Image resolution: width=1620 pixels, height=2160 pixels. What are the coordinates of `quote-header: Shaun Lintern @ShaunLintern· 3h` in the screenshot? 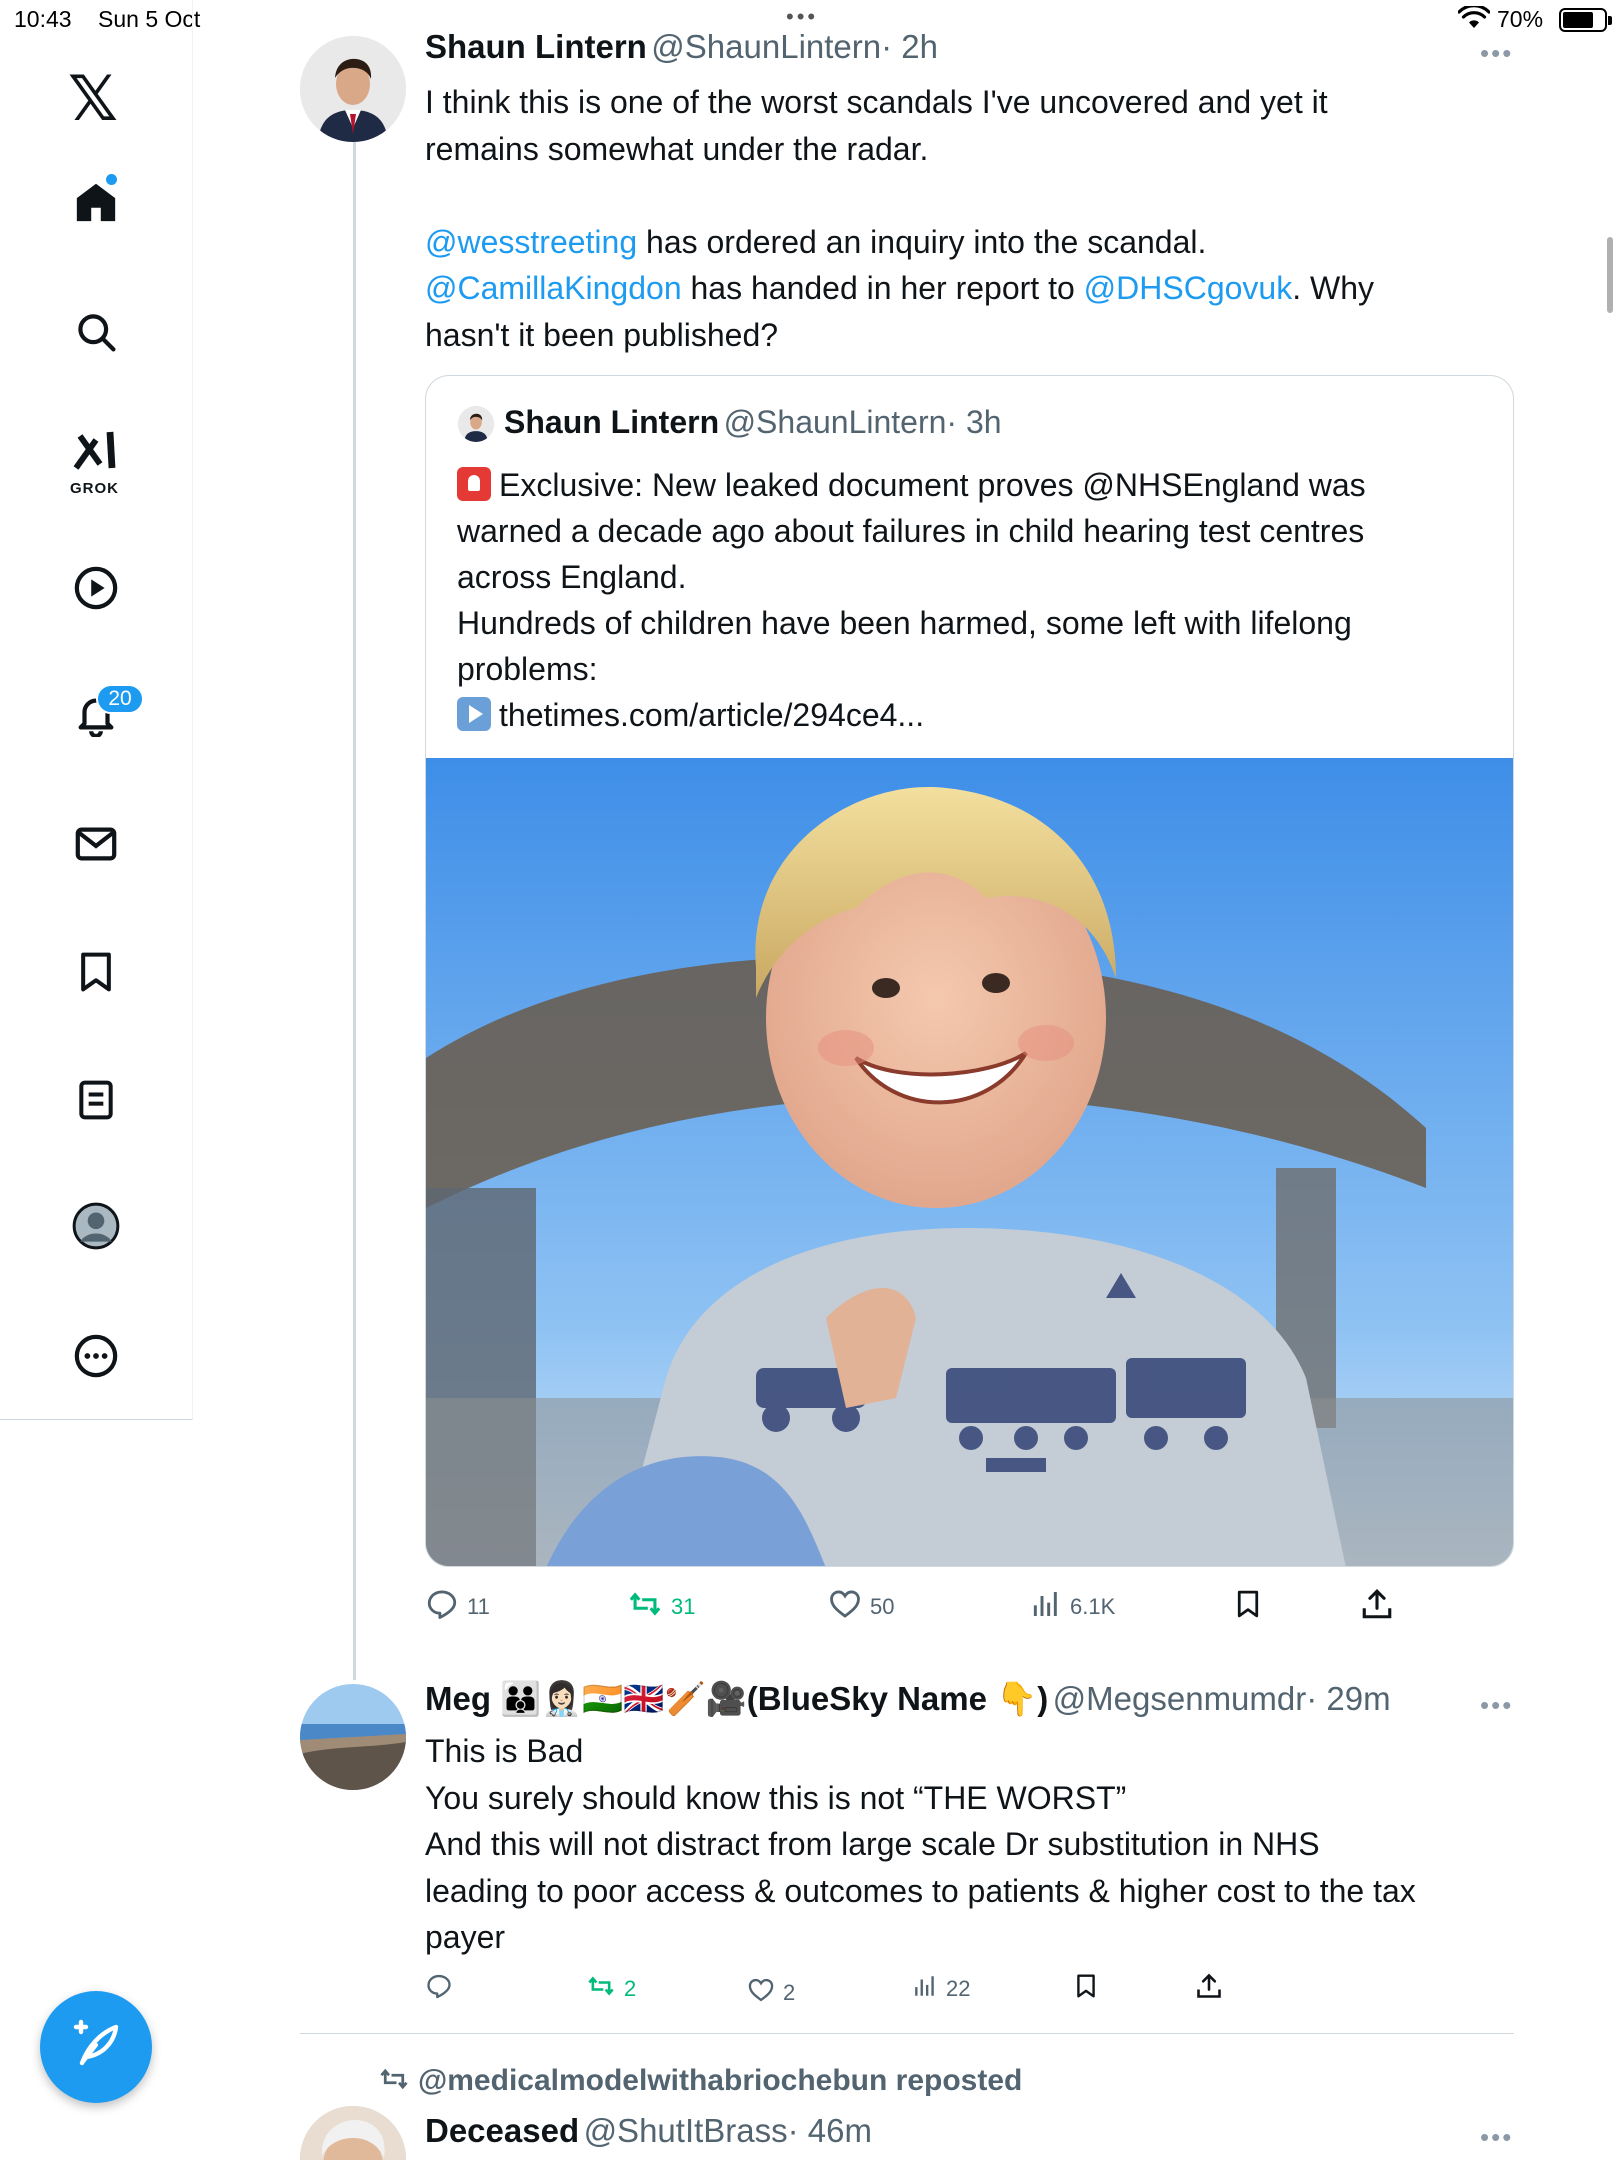 It's located at (753, 422).